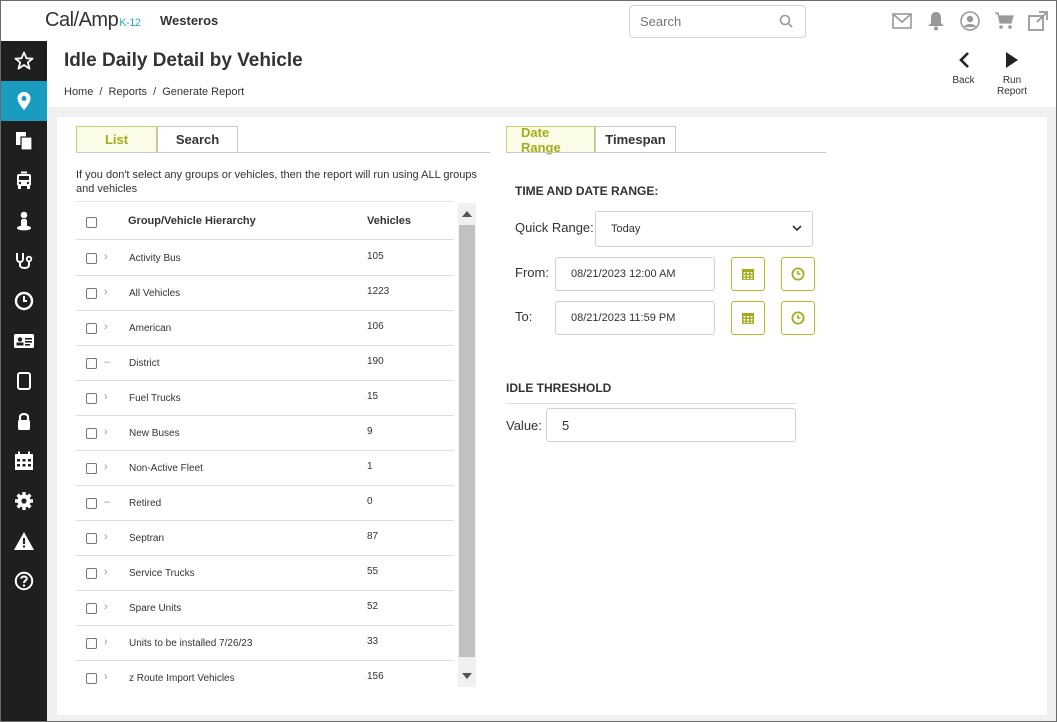 The height and width of the screenshot is (722, 1057). I want to click on back-label: Back, so click(963, 80).